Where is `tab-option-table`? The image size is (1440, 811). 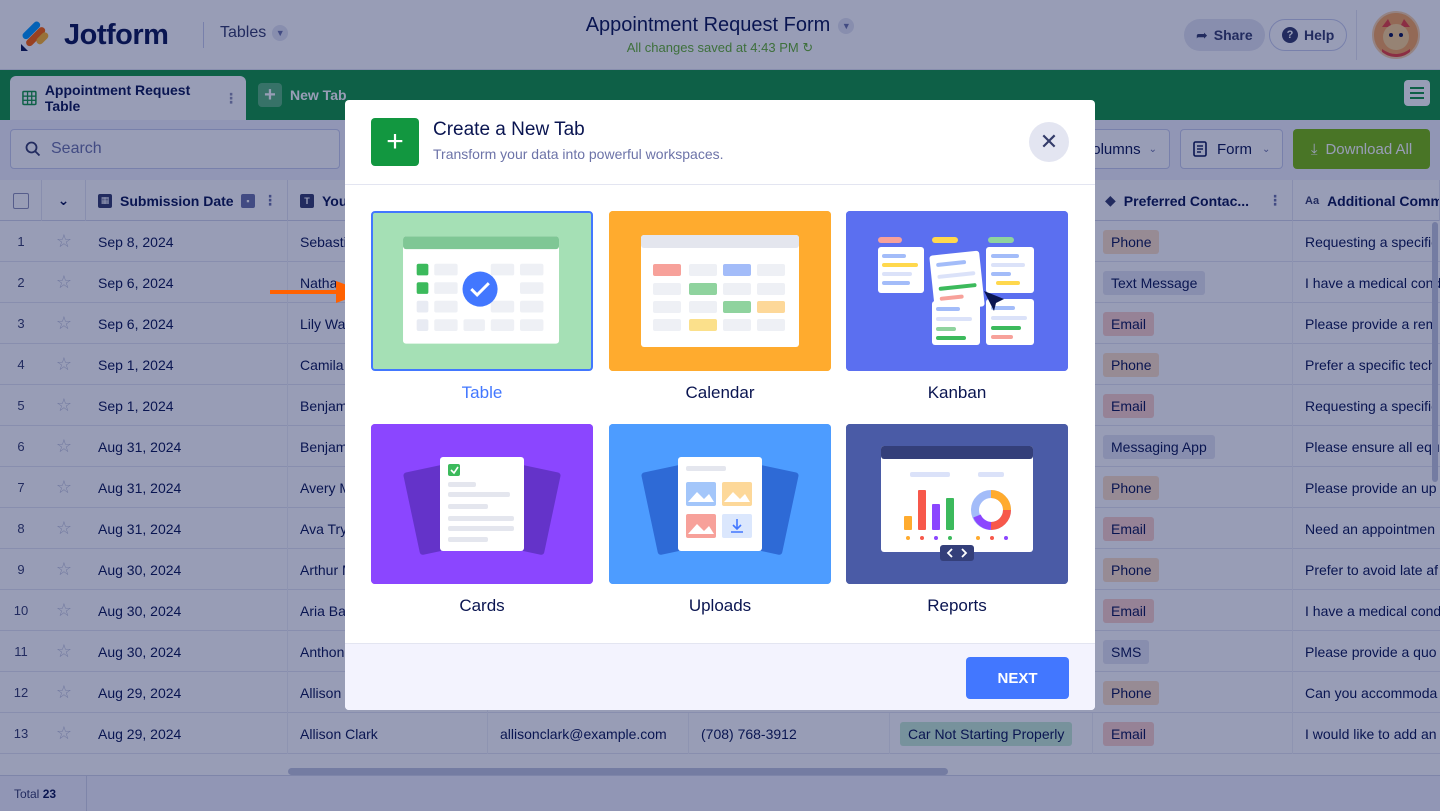
tab-option-table is located at coordinates (482, 291).